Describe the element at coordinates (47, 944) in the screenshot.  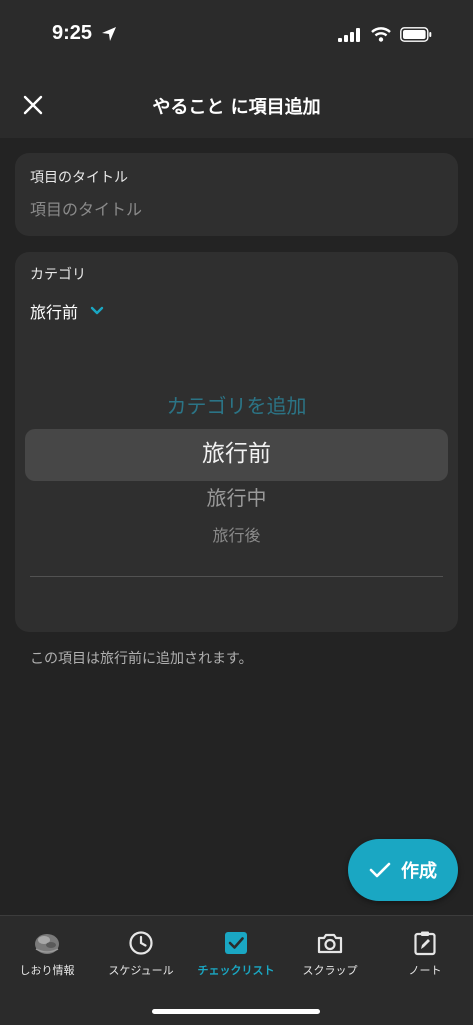
I see `avatar-icon` at that location.